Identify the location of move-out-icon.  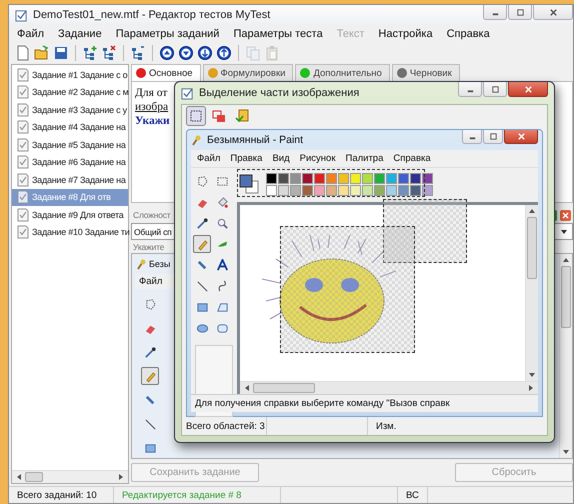
(224, 53).